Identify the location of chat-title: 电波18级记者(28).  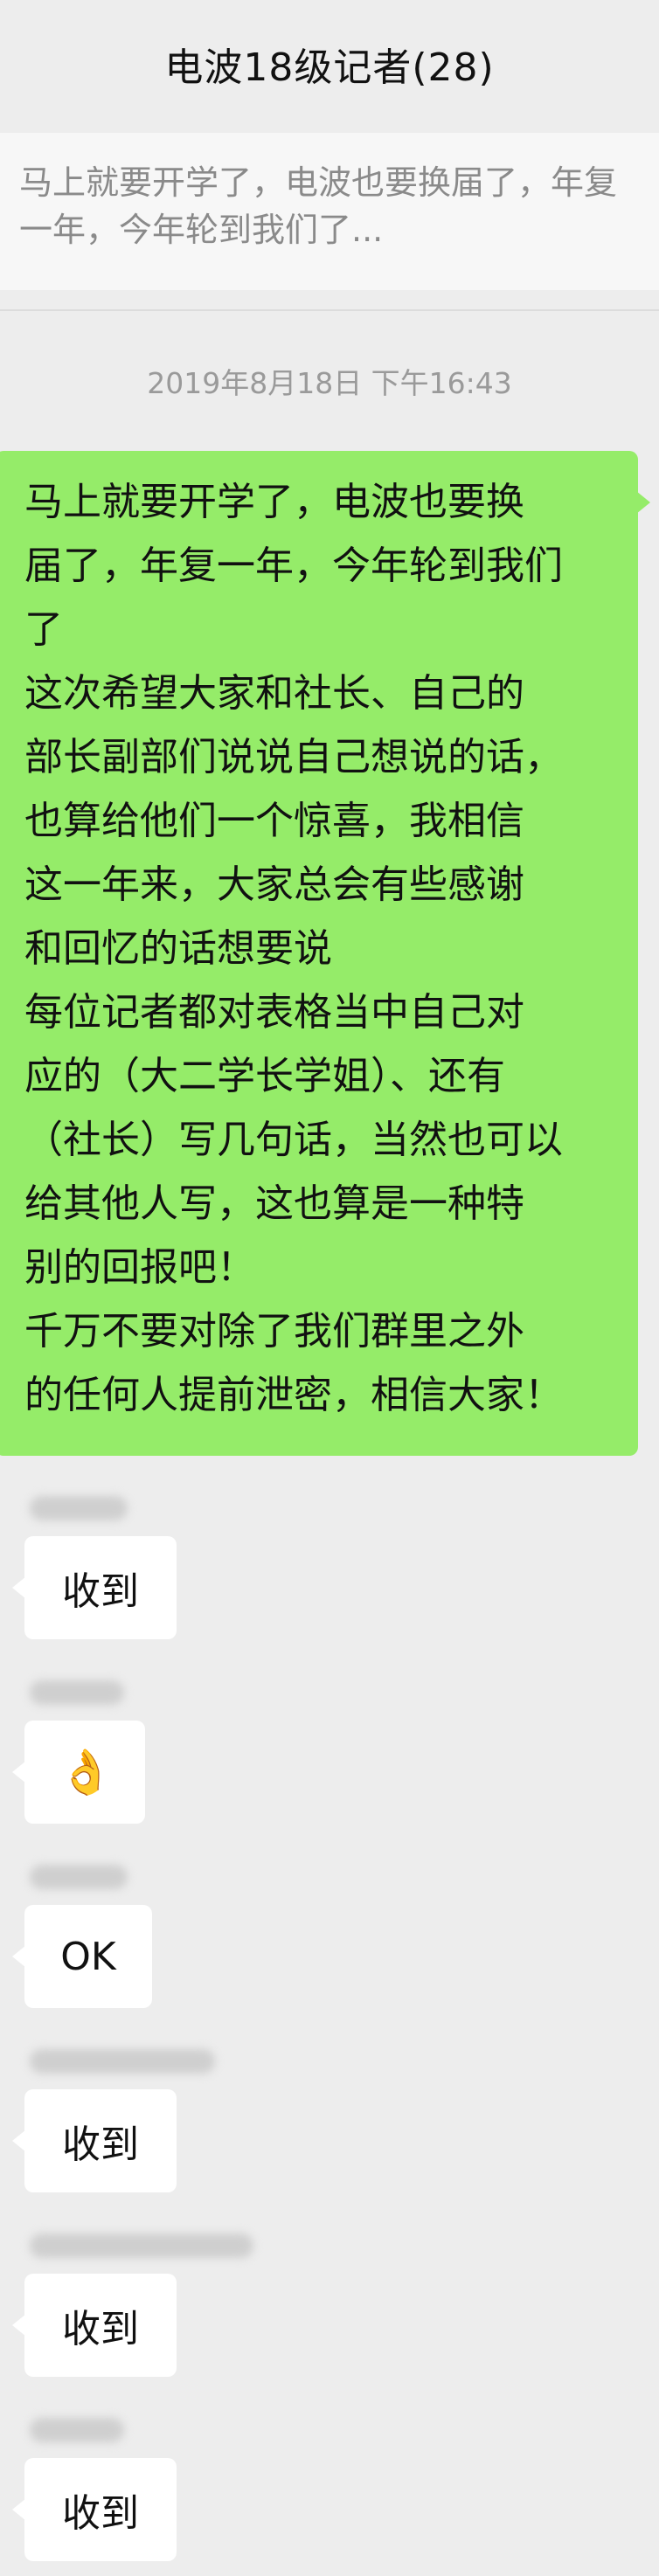
(329, 67).